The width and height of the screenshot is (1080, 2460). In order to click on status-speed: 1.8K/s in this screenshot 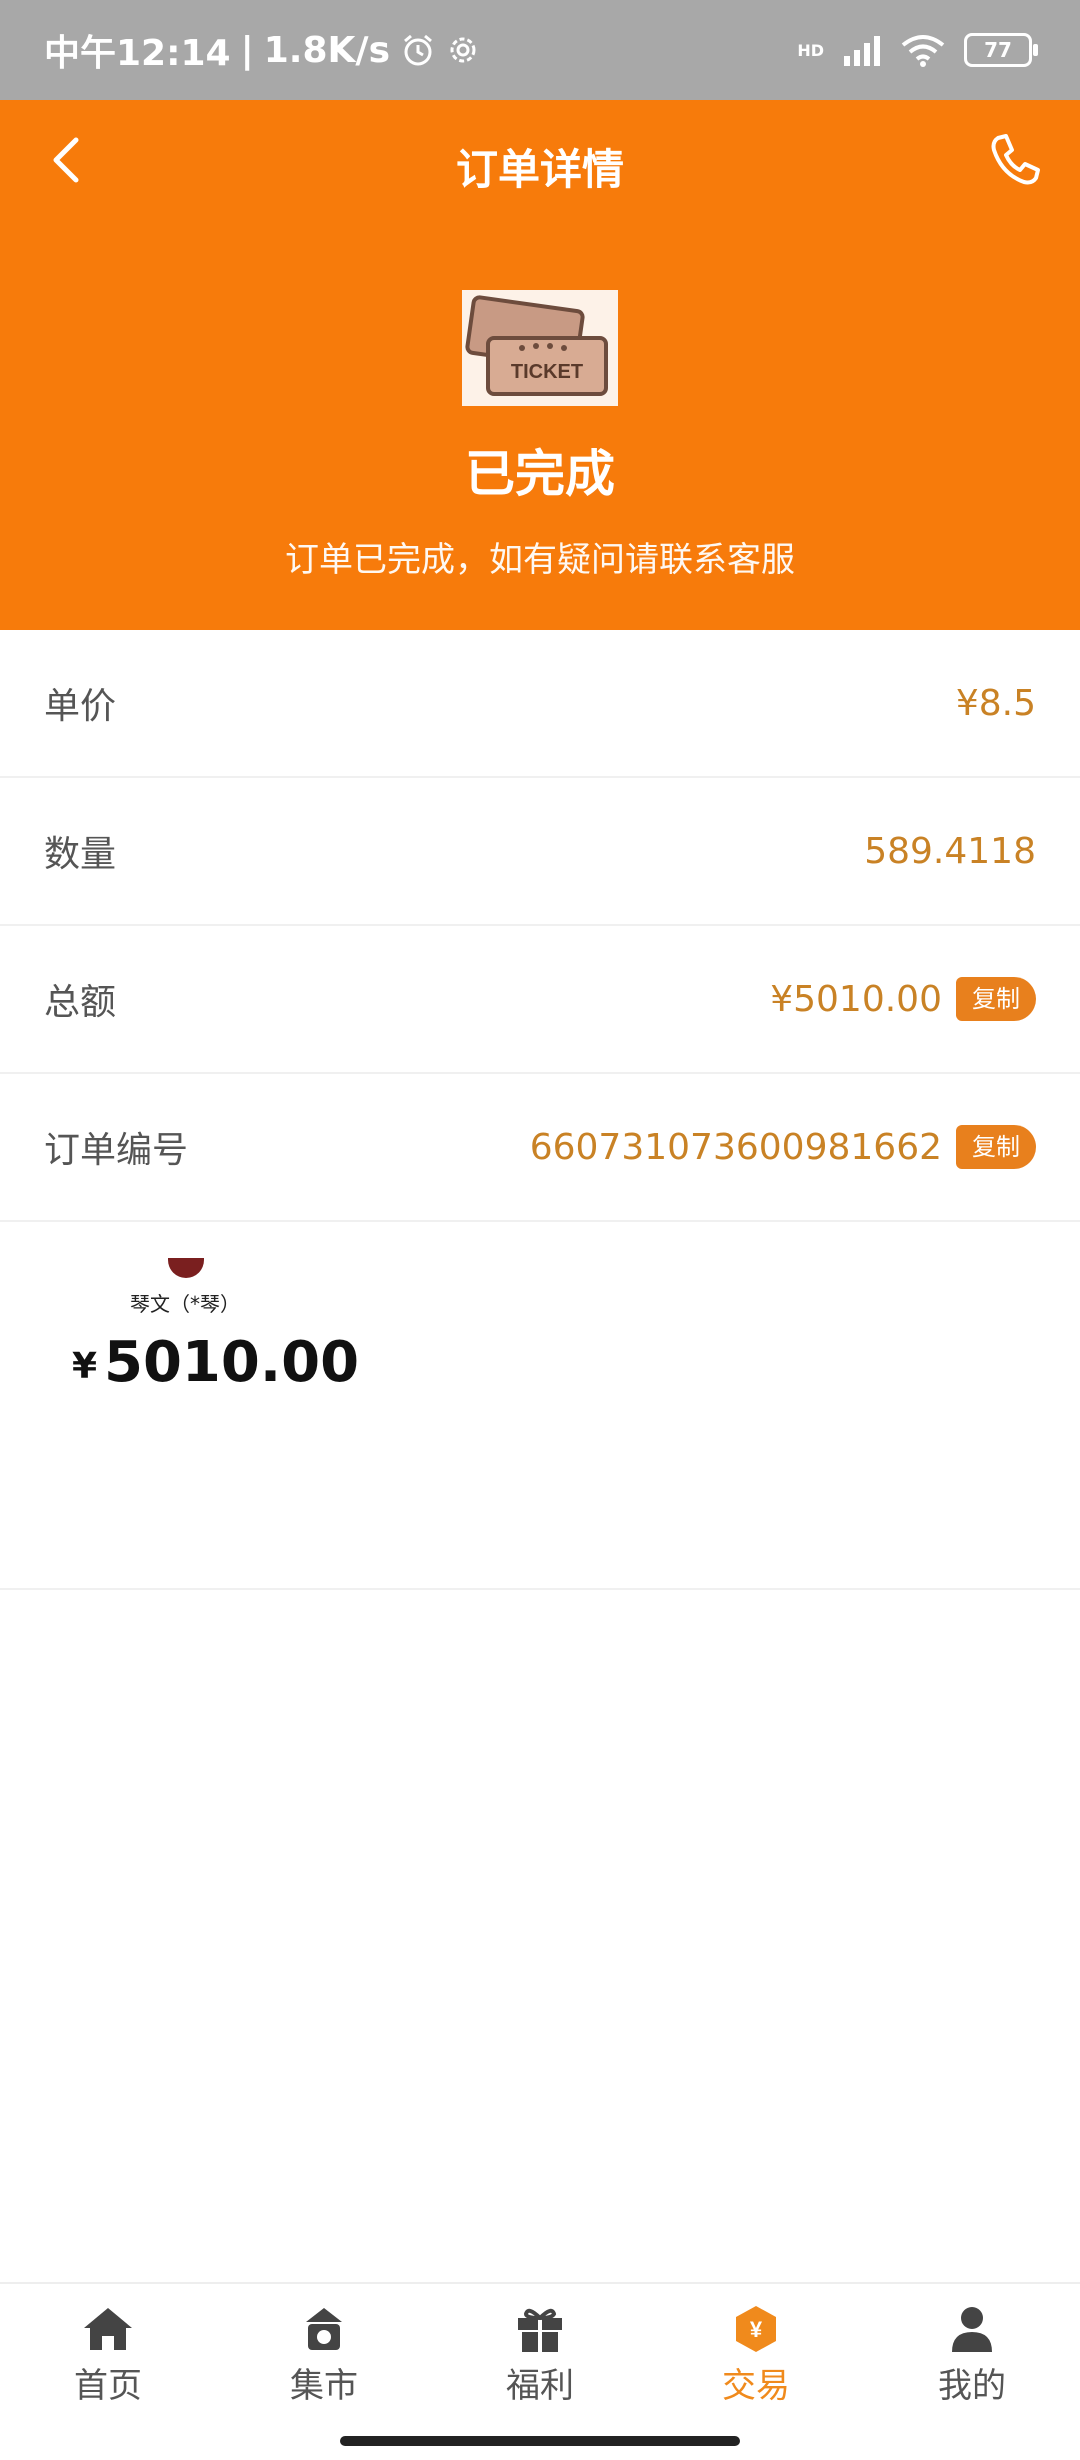, I will do `click(326, 50)`.